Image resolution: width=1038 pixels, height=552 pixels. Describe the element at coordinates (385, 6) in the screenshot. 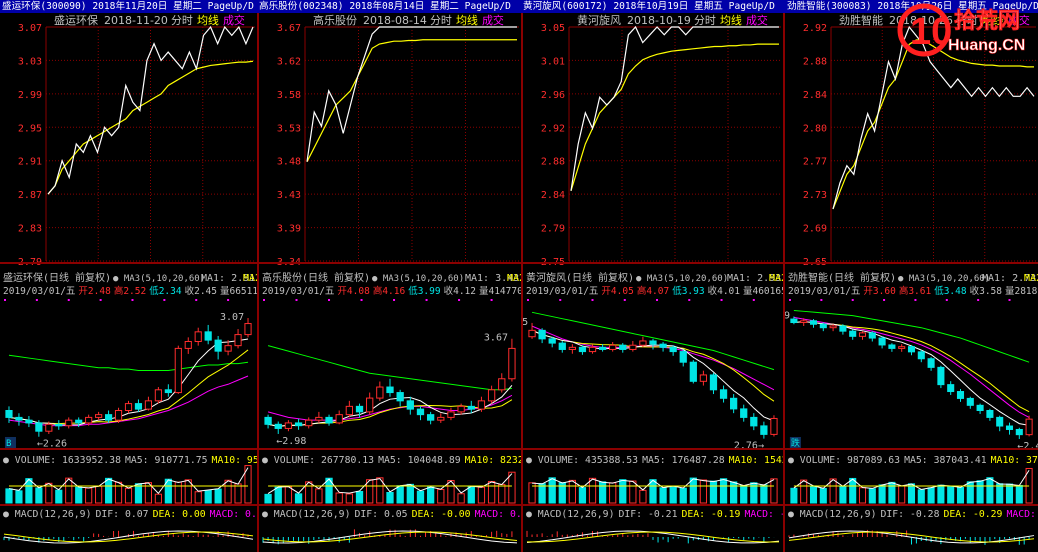

I see `title-segment-2: 高乐股份(002348) 2018年08月14日 星期二 PageUp/D` at that location.